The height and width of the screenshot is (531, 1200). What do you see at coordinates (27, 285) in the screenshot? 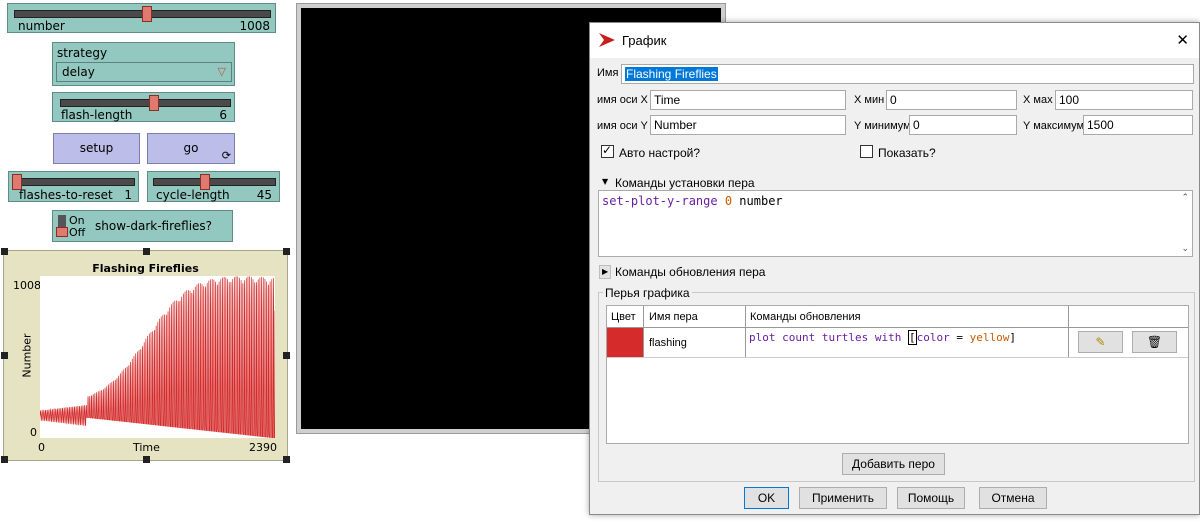
I see `plot-y-max: 1008` at bounding box center [27, 285].